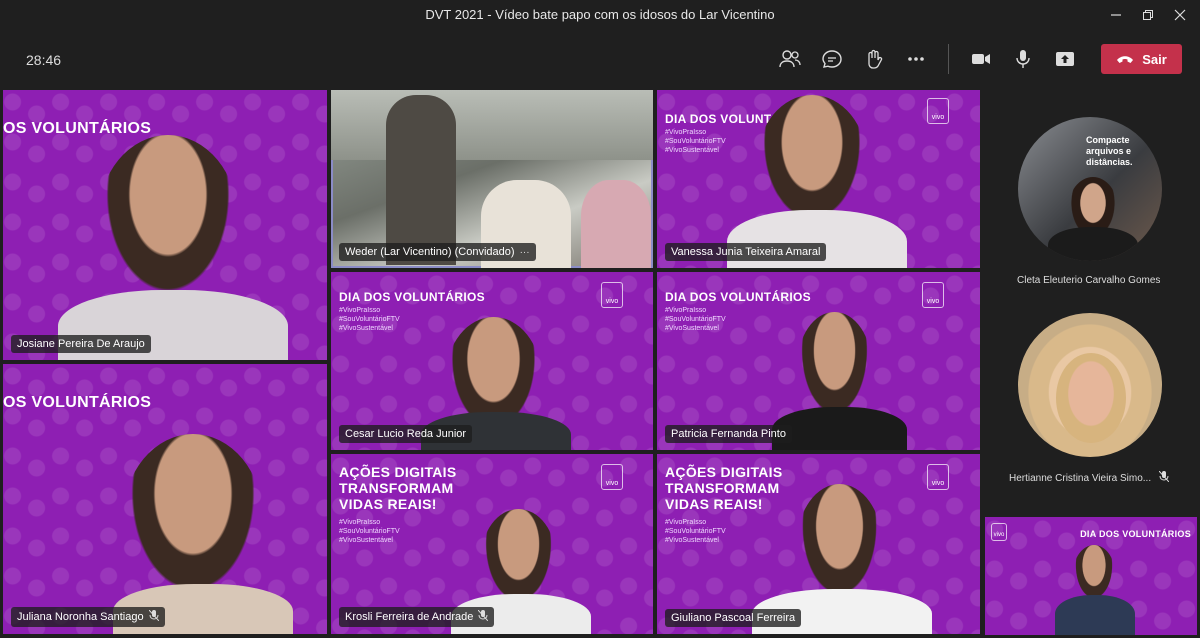  What do you see at coordinates (1091, 576) in the screenshot?
I see `self-view-tile: DIA DOS VOLUNTÁRIOS vivo` at bounding box center [1091, 576].